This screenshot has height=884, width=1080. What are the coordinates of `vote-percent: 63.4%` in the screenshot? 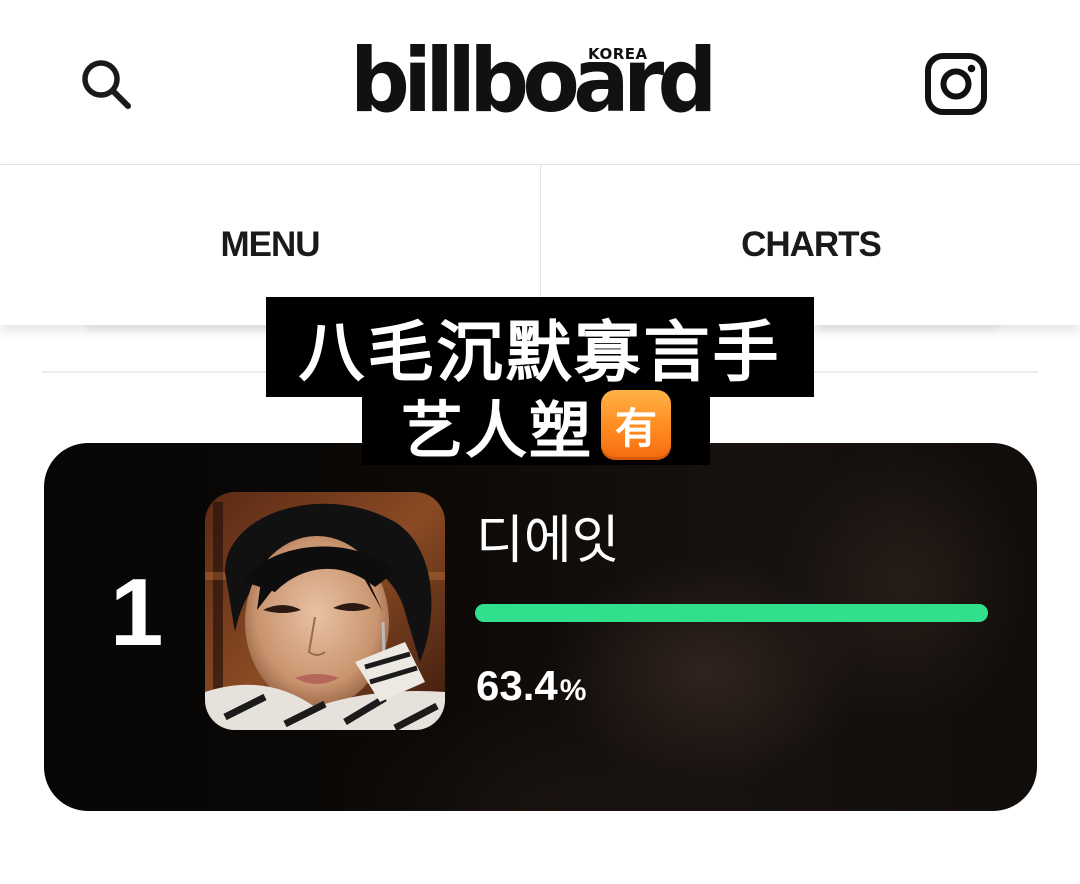 It's located at (531, 691).